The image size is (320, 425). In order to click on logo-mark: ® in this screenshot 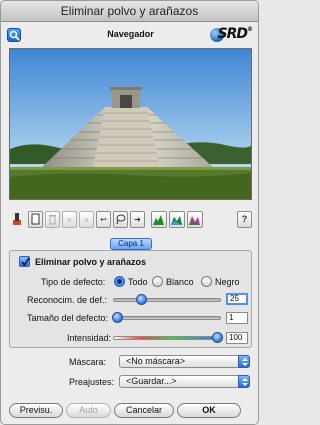, I will do `click(250, 29)`.